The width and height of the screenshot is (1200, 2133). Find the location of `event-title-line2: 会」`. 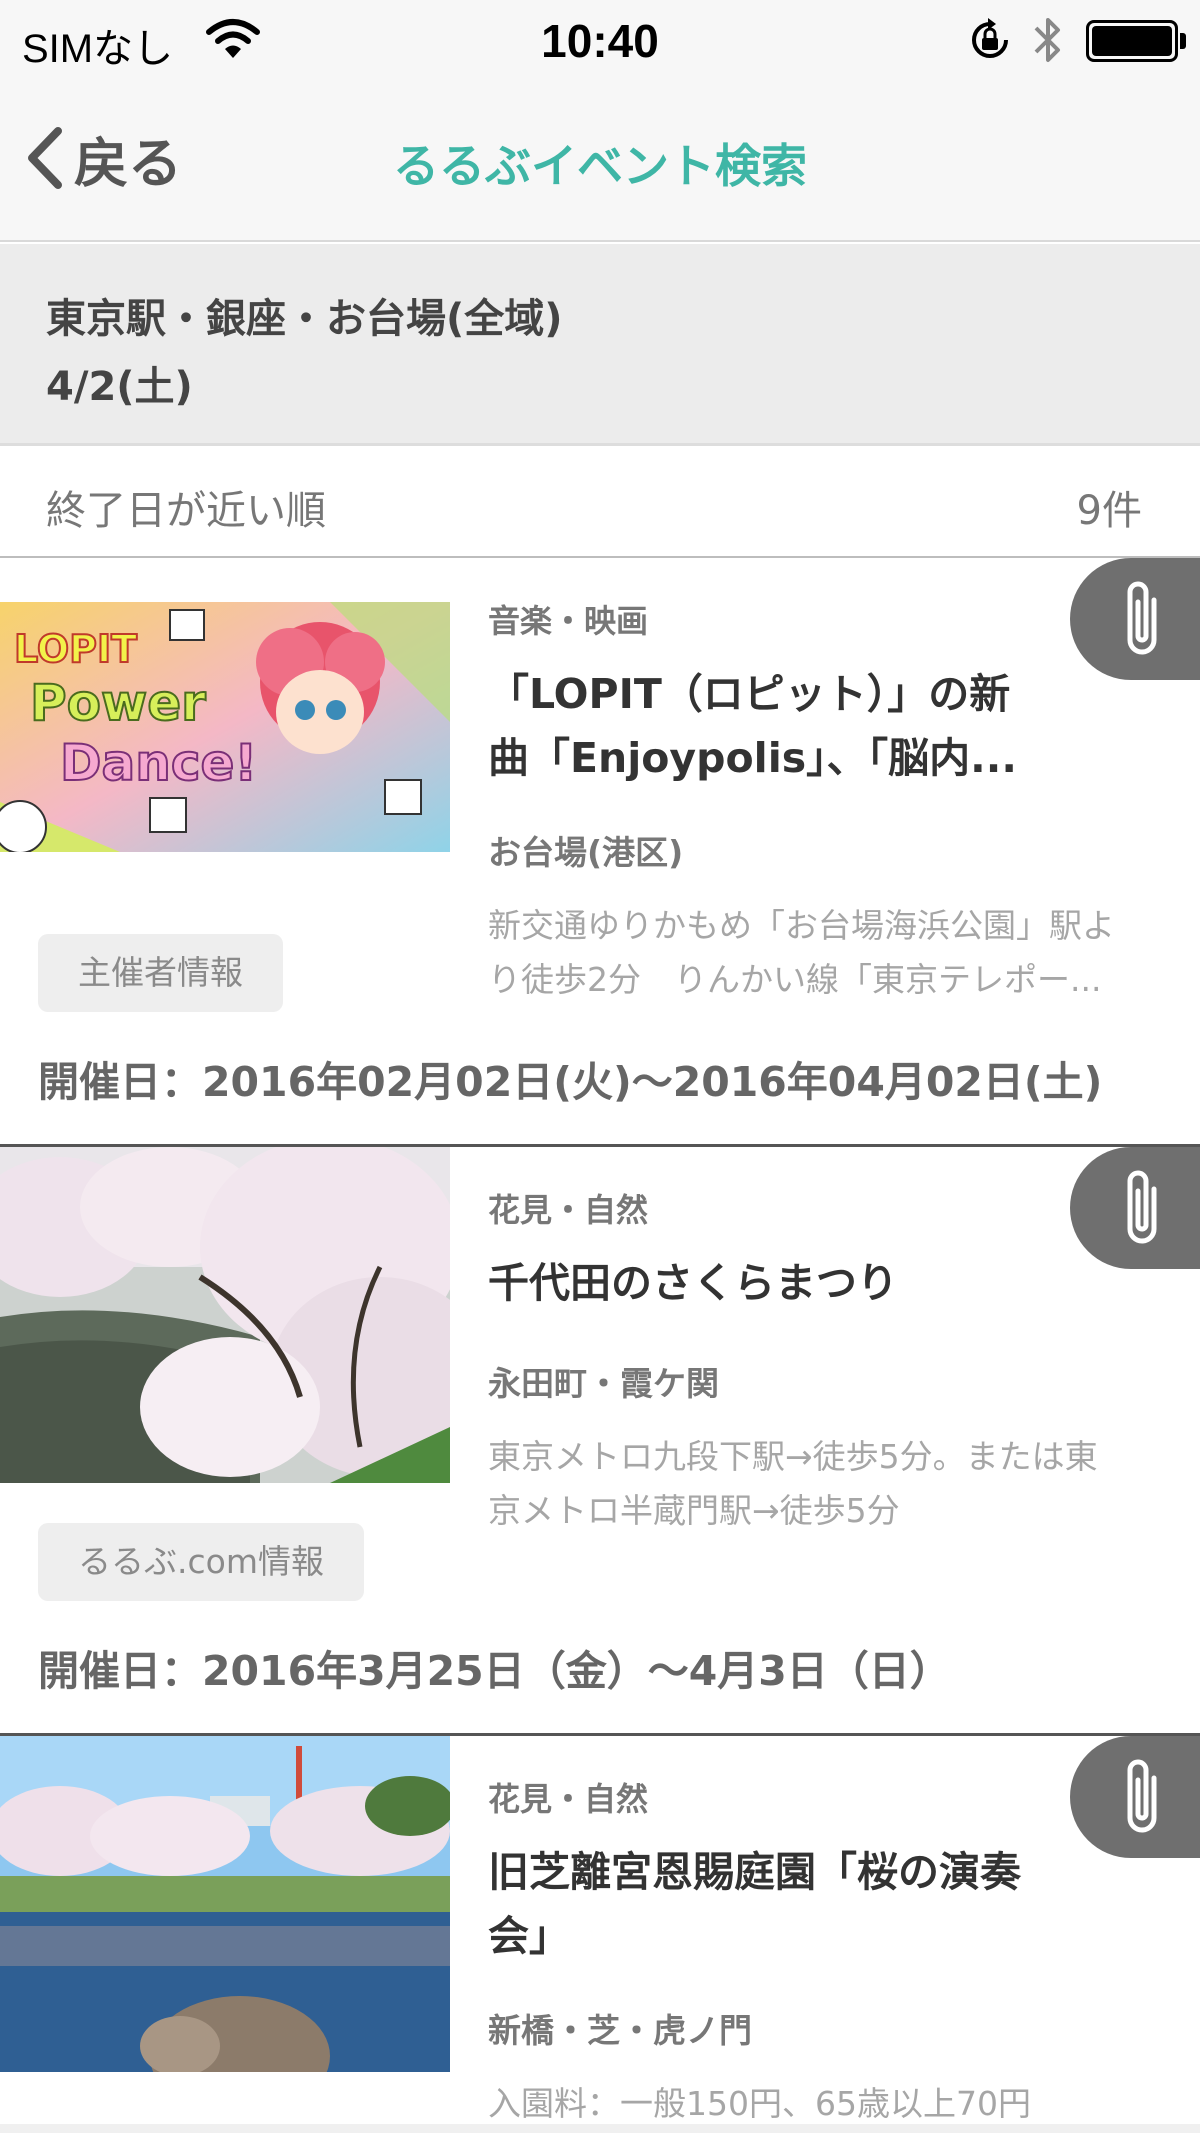

event-title-line2: 会」 is located at coordinates (529, 1936).